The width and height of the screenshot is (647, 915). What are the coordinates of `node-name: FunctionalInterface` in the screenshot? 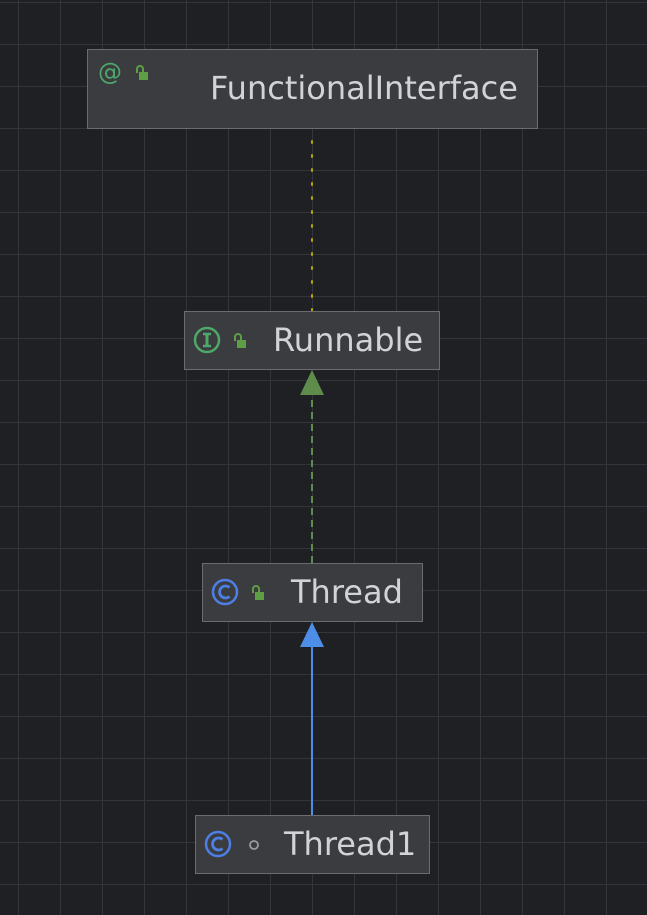 It's located at (364, 88).